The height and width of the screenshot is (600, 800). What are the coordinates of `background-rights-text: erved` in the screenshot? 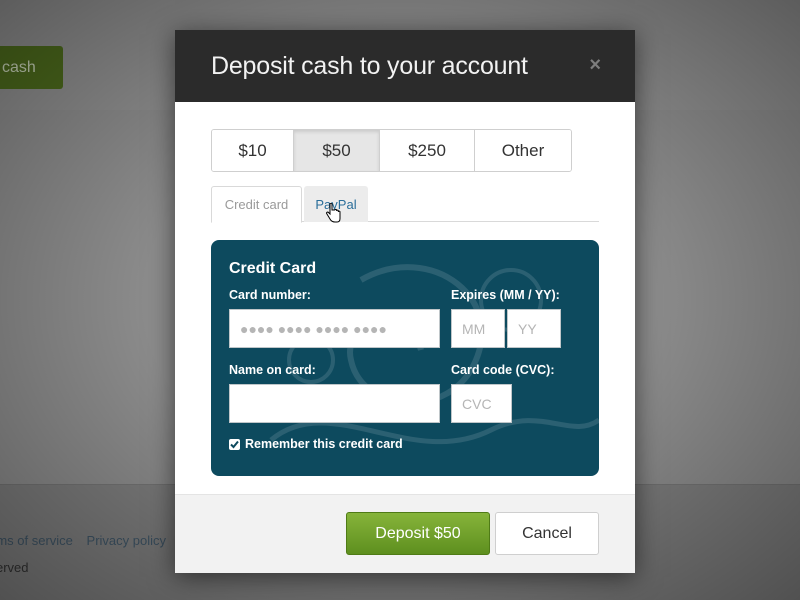 It's located at (14, 567).